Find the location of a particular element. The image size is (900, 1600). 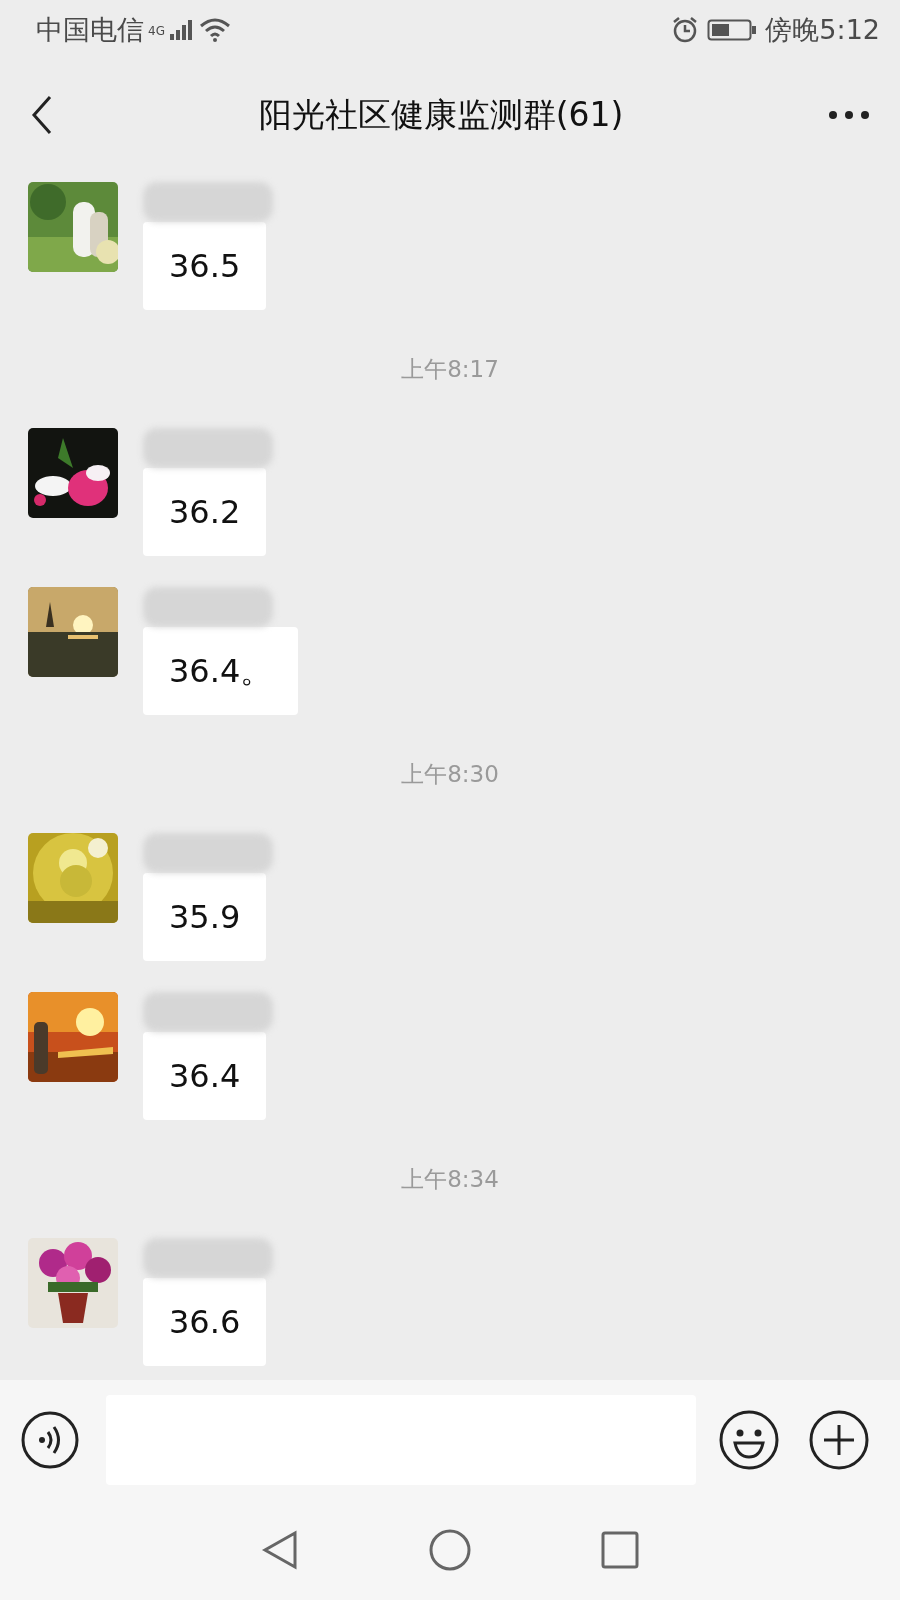

plus-icon is located at coordinates (839, 1440).